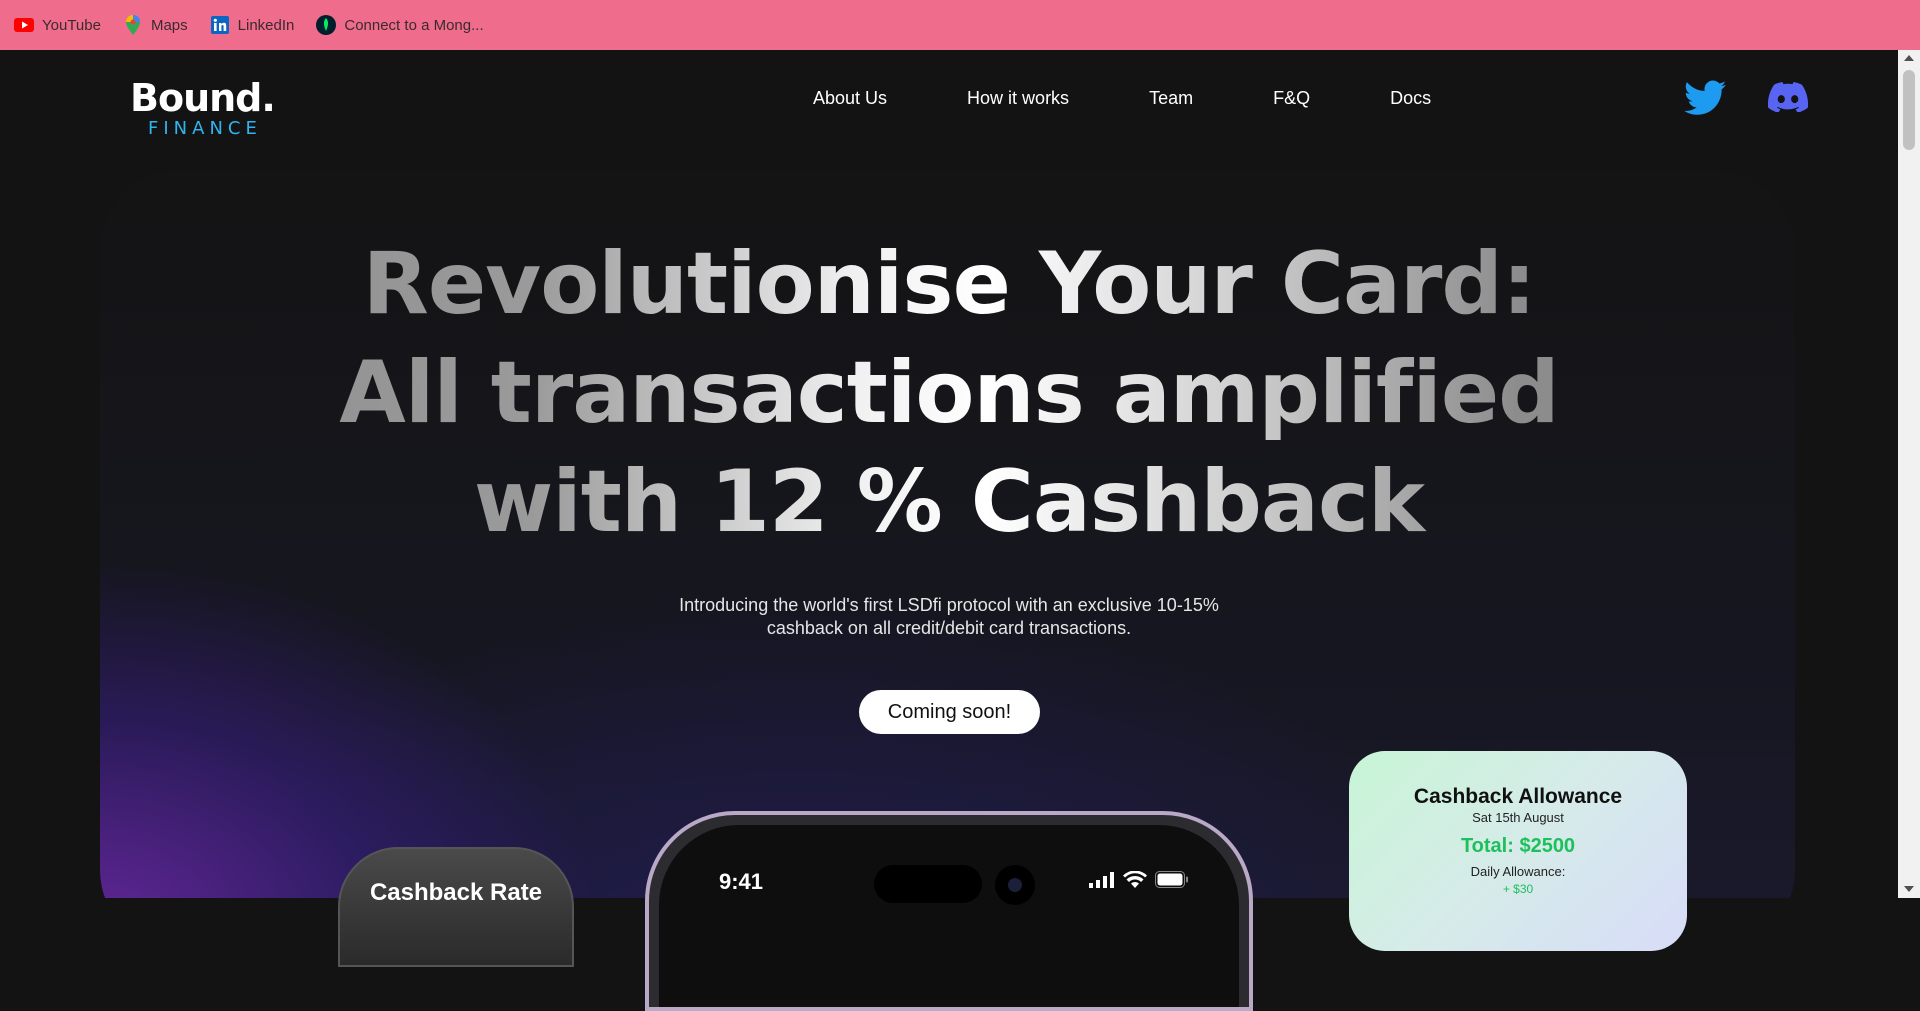  I want to click on twitter-icon, so click(1705, 99).